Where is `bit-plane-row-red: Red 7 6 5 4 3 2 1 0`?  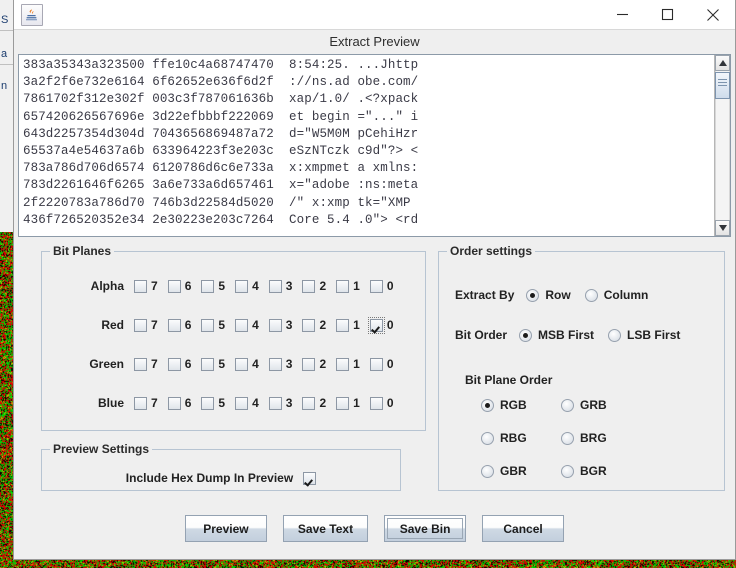
bit-plane-row-red: Red 7 6 5 4 3 2 1 0 is located at coordinates (233, 325).